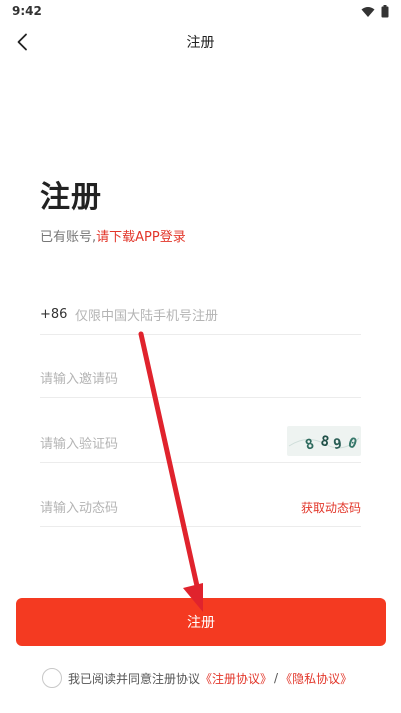 The width and height of the screenshot is (401, 713). I want to click on get-sms-code-button: 获取动态码, so click(331, 507).